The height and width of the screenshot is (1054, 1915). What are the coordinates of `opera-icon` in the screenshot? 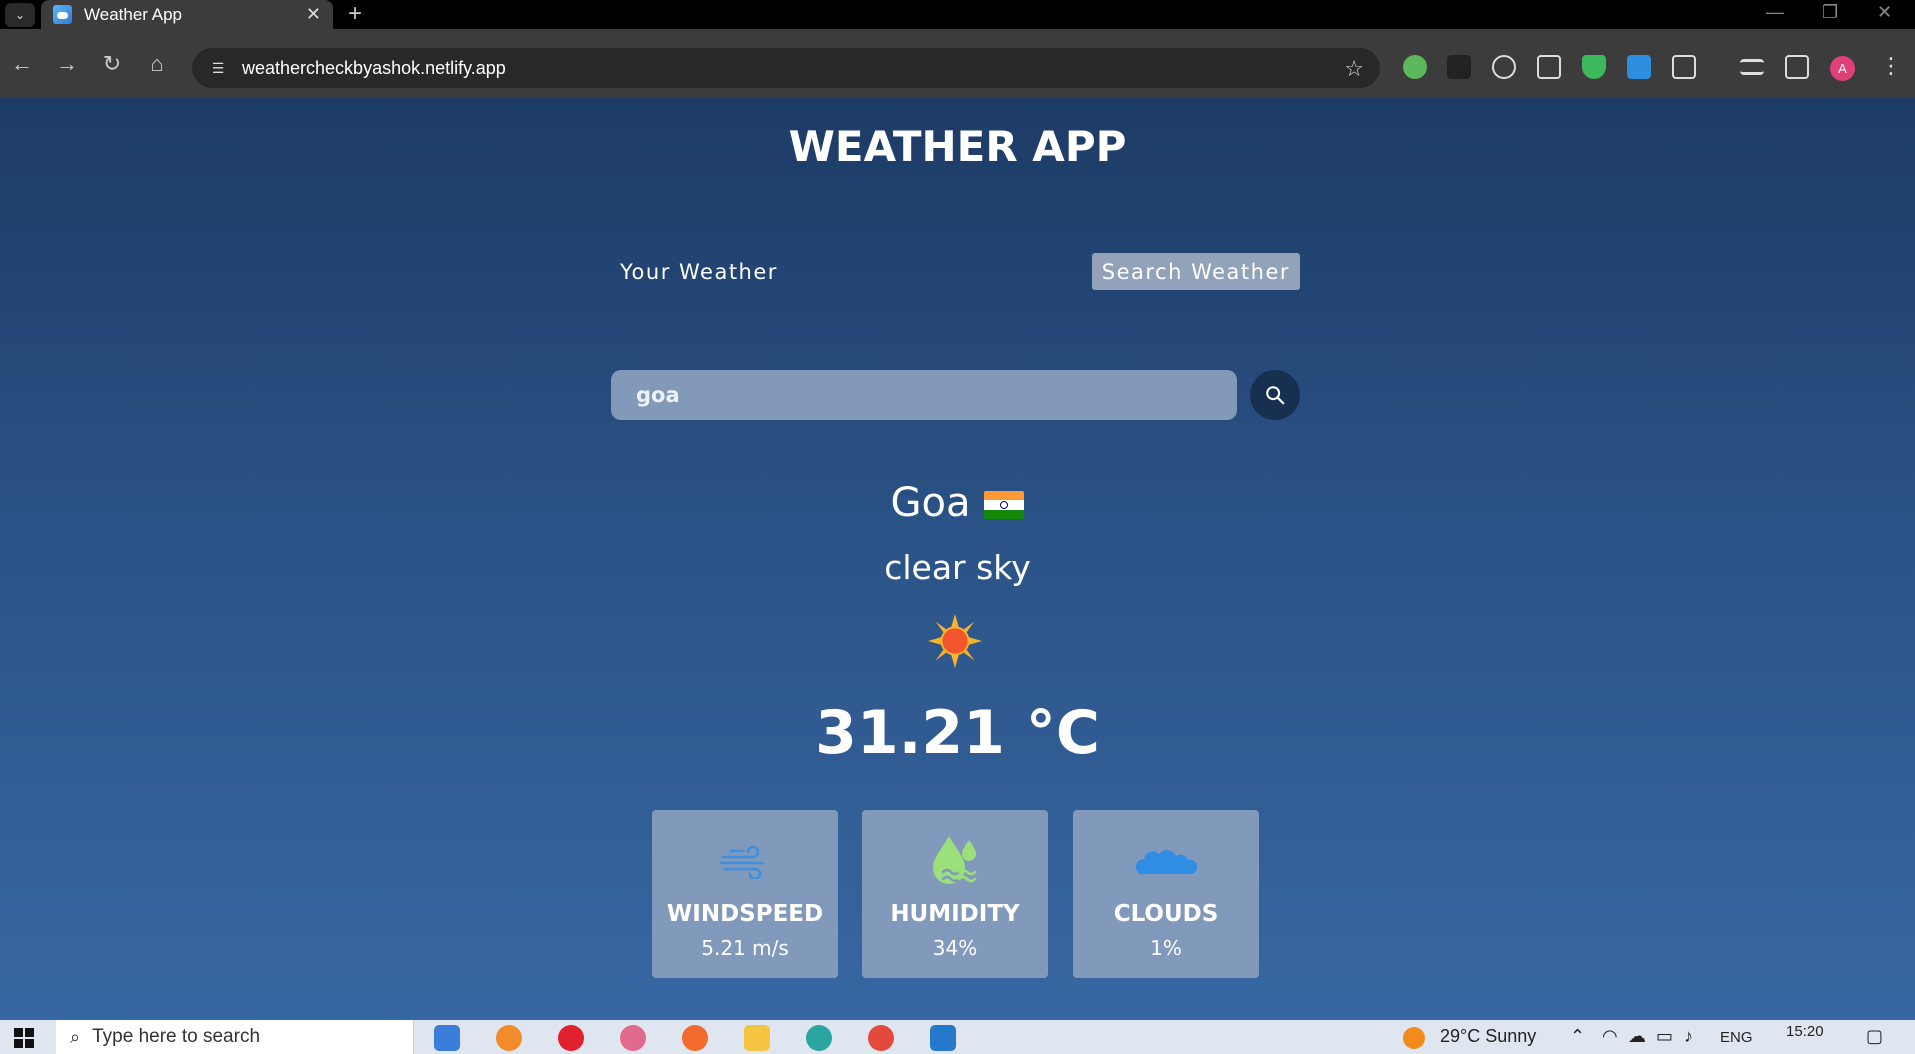 It's located at (571, 1038).